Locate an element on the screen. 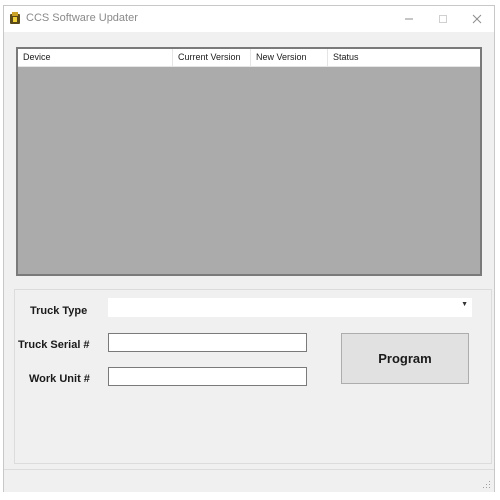 Image resolution: width=500 pixels, height=500 pixels. truck-type-dropdown: ▼ is located at coordinates (290, 307).